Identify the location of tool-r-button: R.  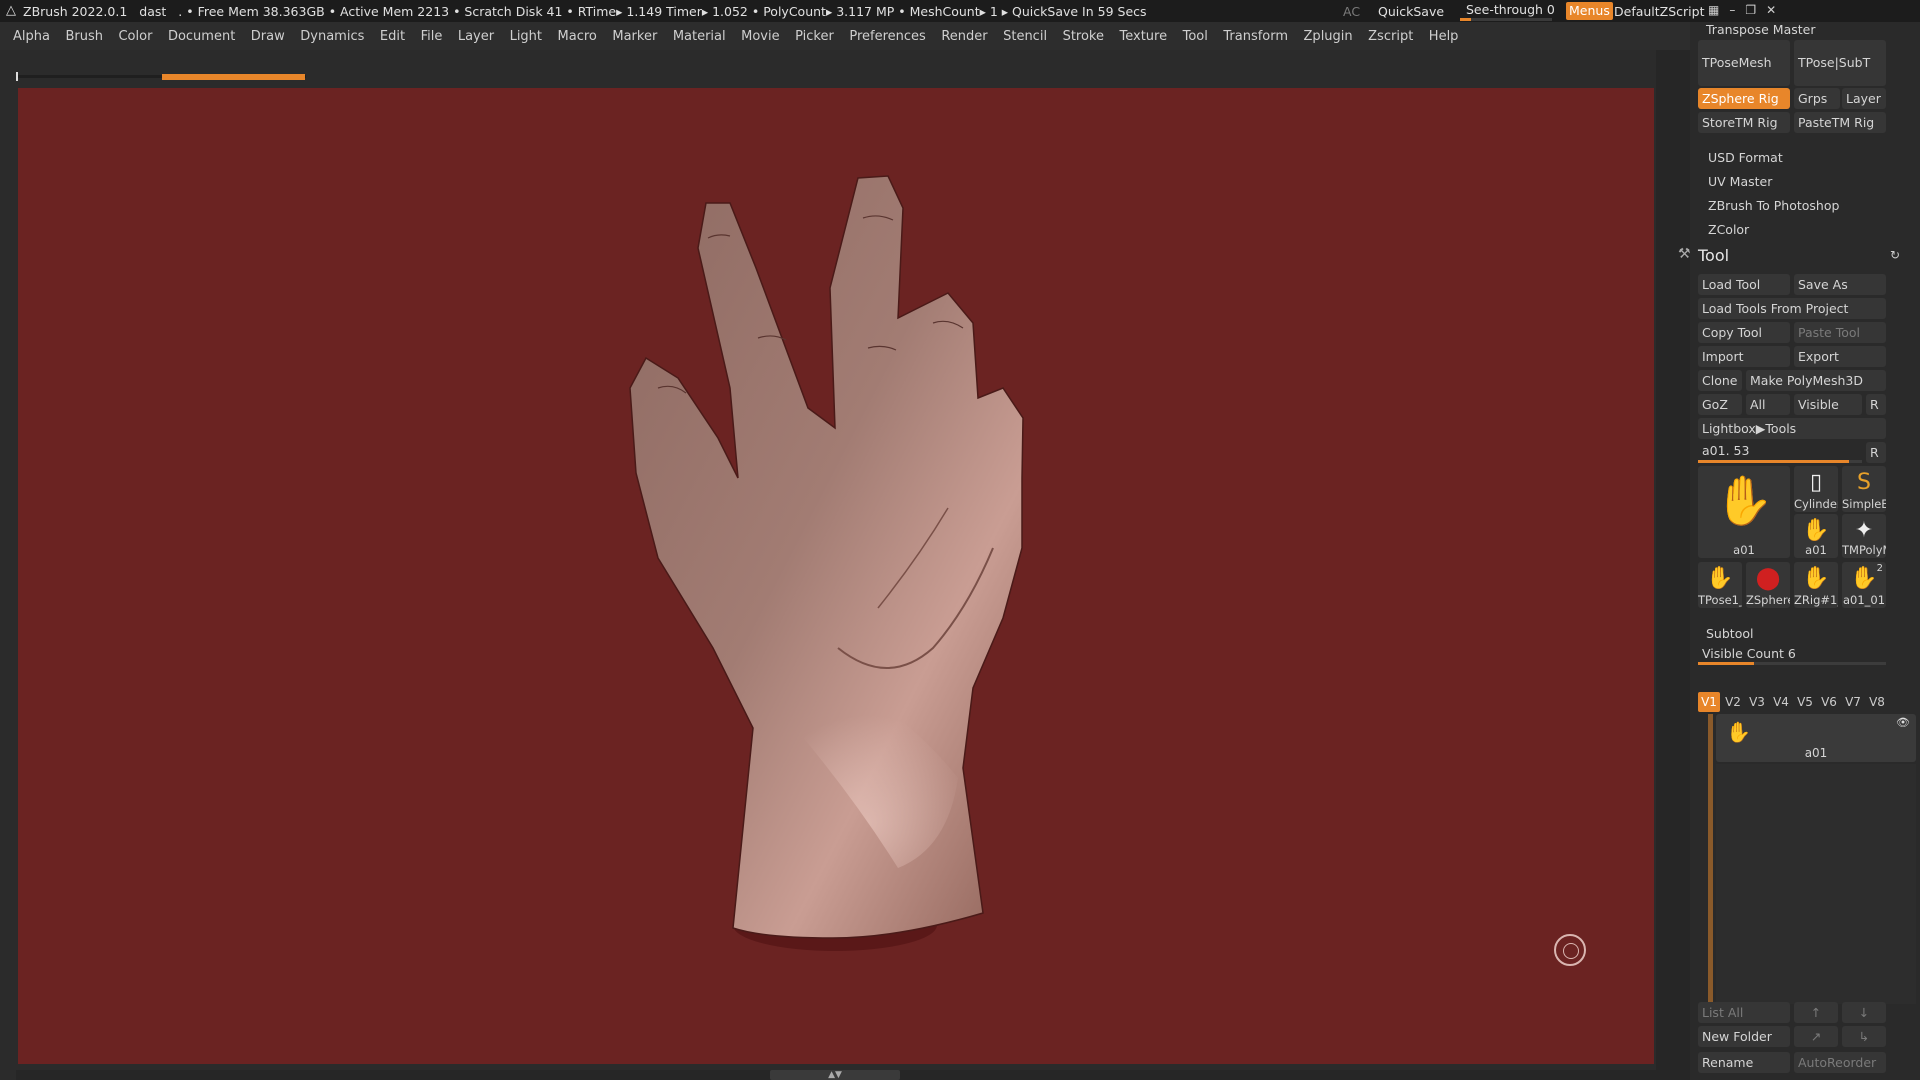
(1876, 452).